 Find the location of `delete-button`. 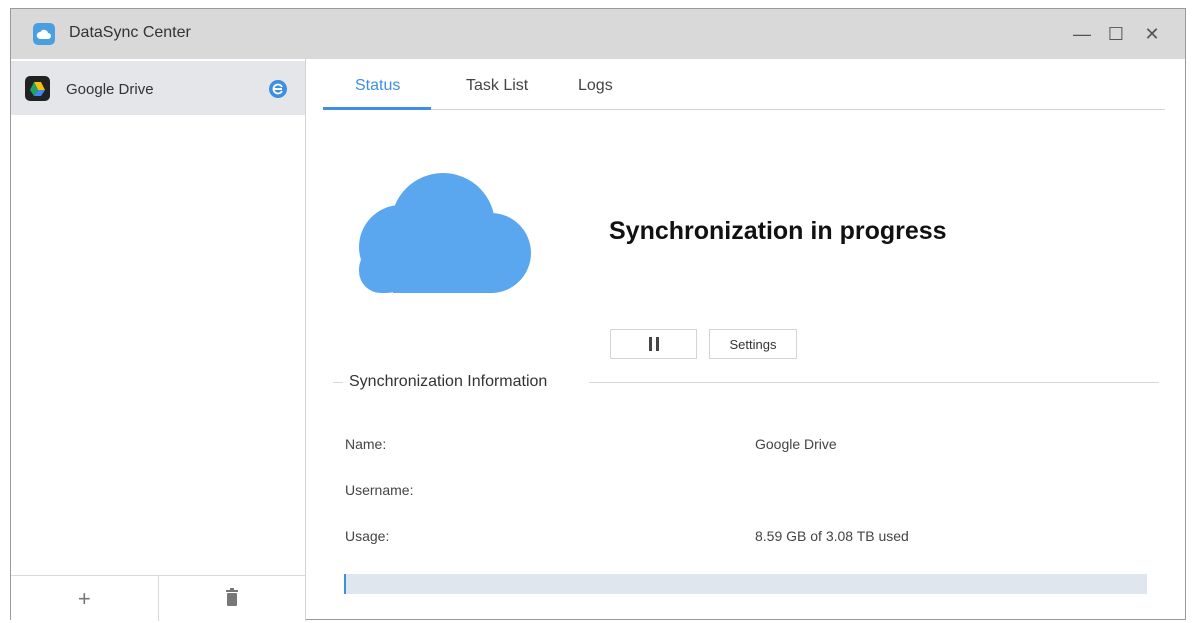

delete-button is located at coordinates (231, 598).